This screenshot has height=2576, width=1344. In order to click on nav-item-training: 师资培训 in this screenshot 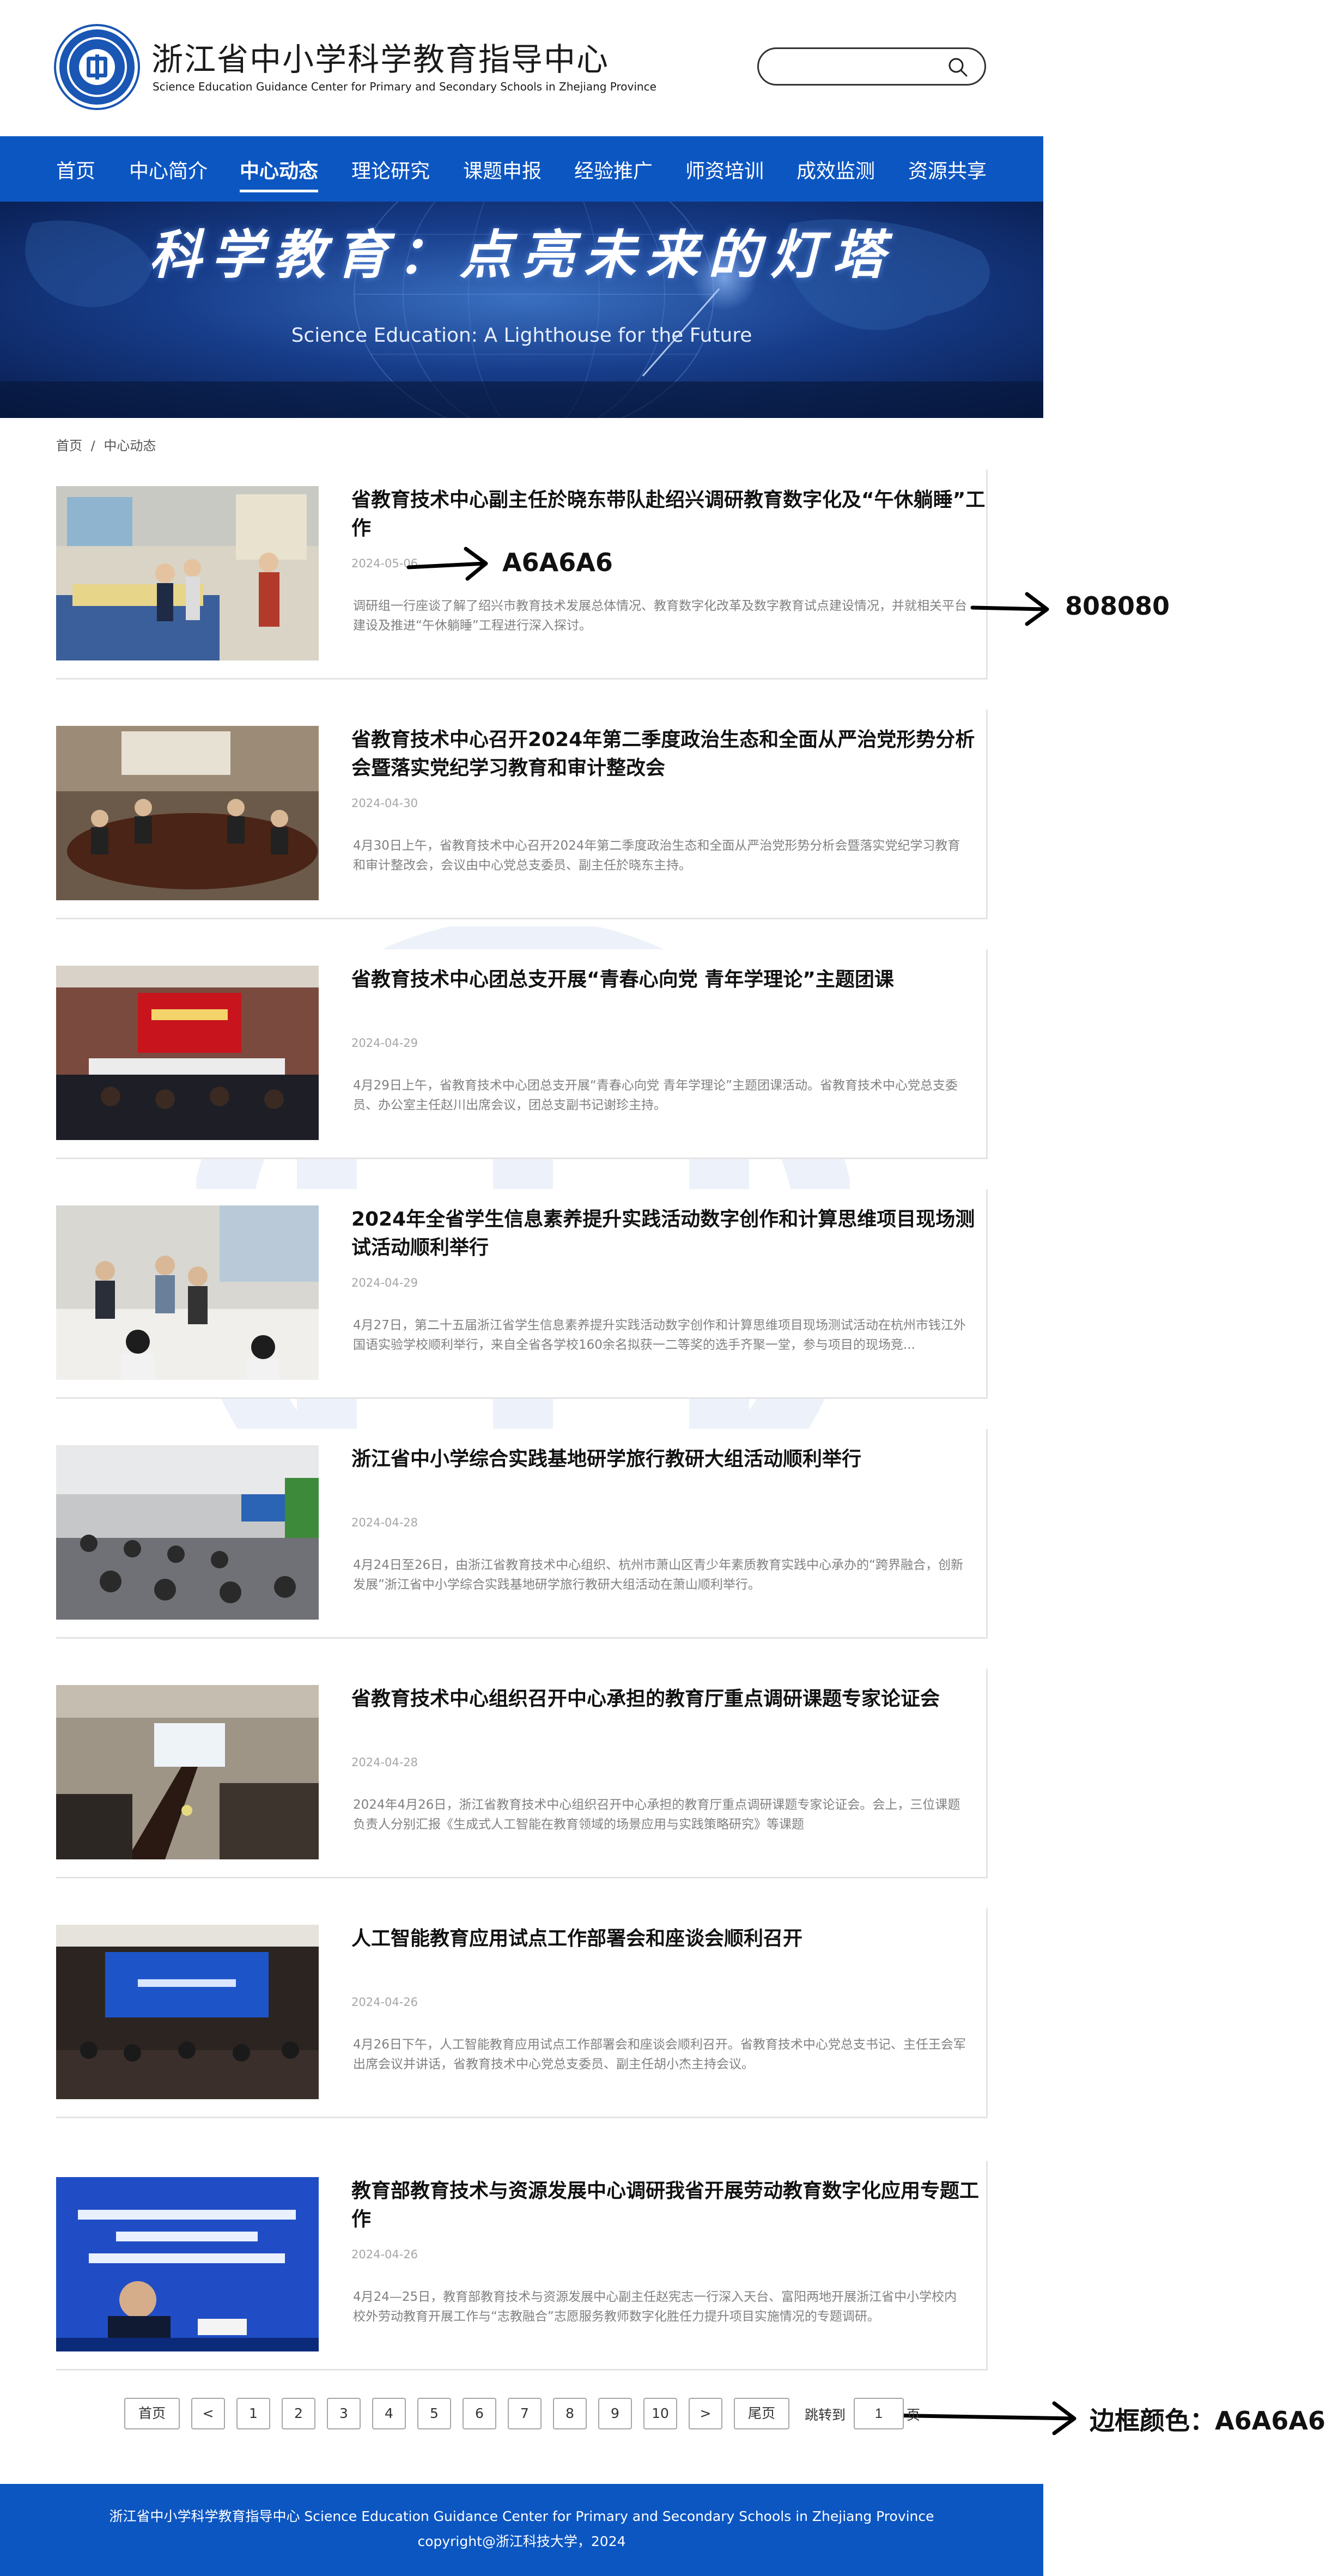, I will do `click(724, 169)`.